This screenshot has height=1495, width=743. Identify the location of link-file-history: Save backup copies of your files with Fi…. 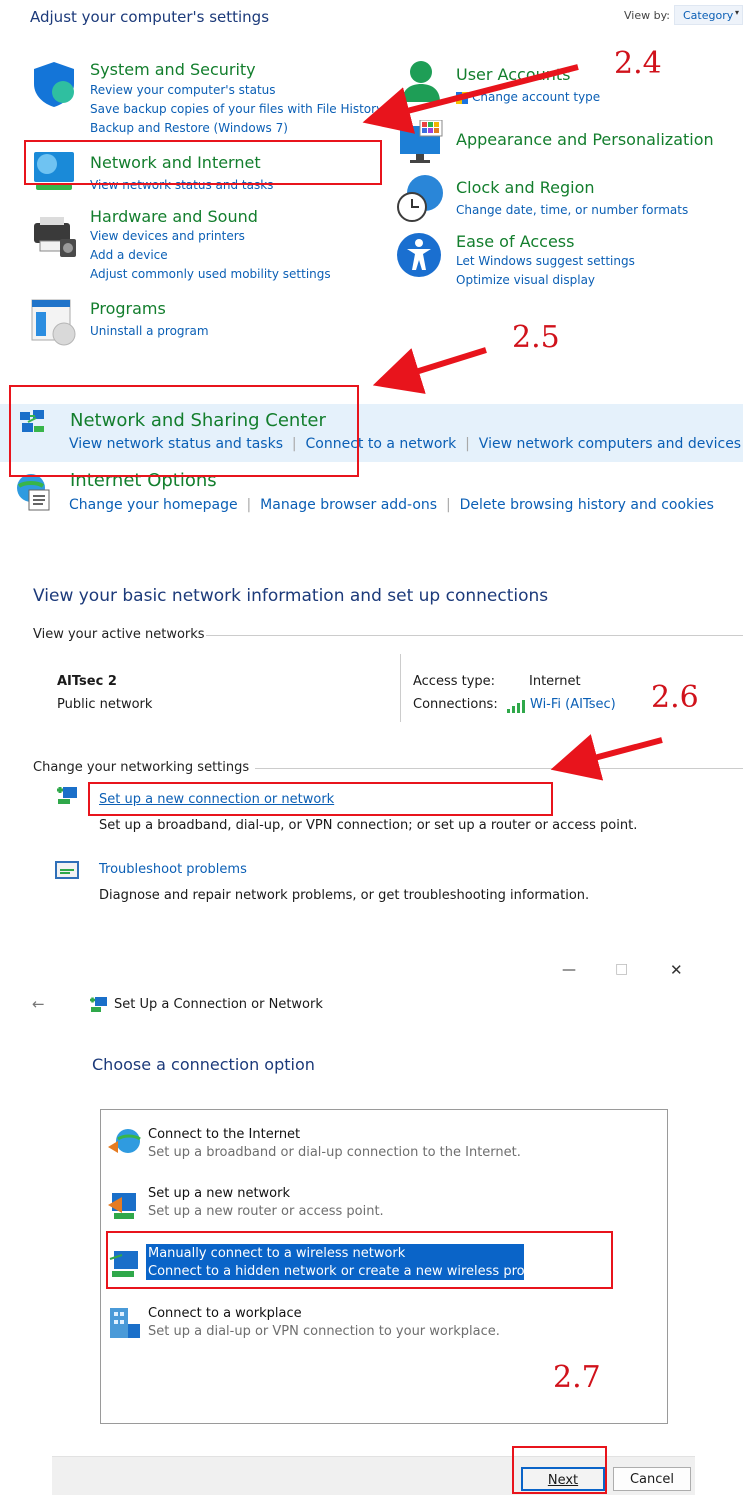
(236, 109).